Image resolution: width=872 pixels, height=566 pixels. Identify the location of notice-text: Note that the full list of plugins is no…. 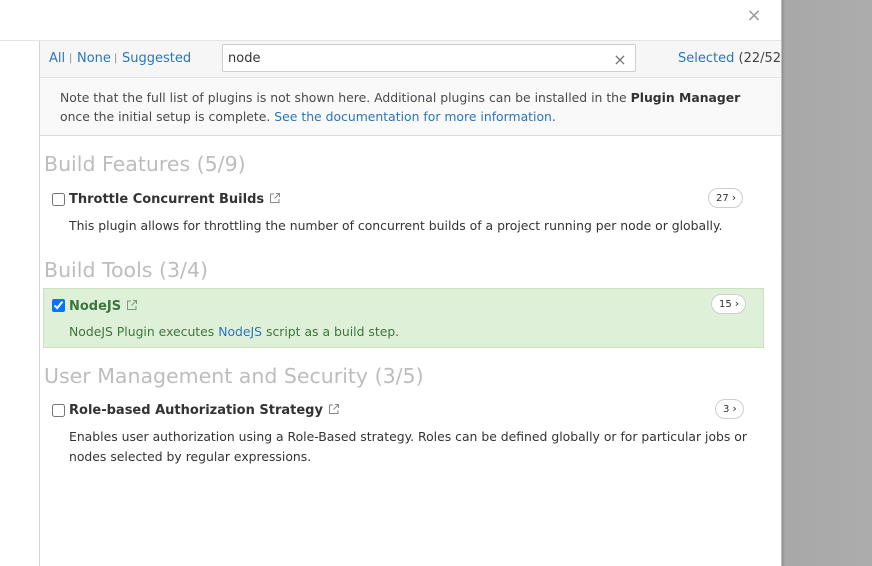
(400, 107).